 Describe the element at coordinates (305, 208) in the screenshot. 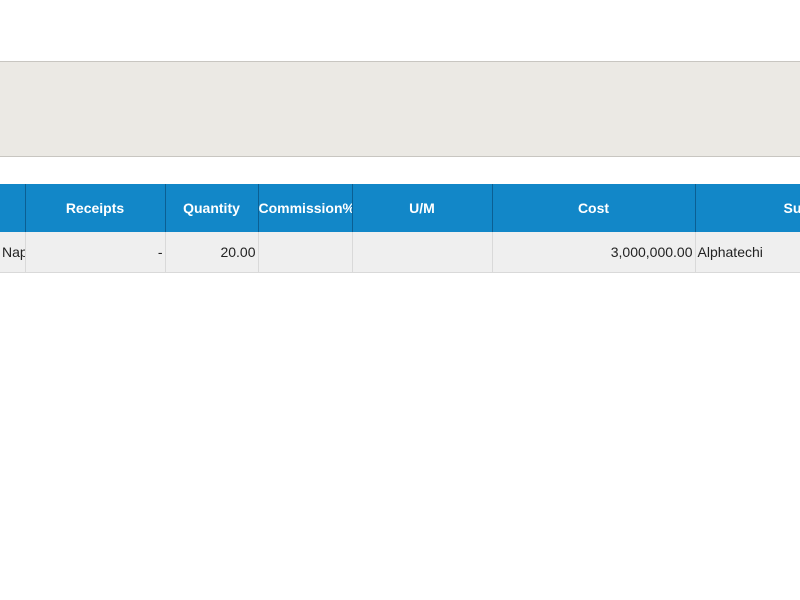

I see `header-commission: Commission%` at that location.